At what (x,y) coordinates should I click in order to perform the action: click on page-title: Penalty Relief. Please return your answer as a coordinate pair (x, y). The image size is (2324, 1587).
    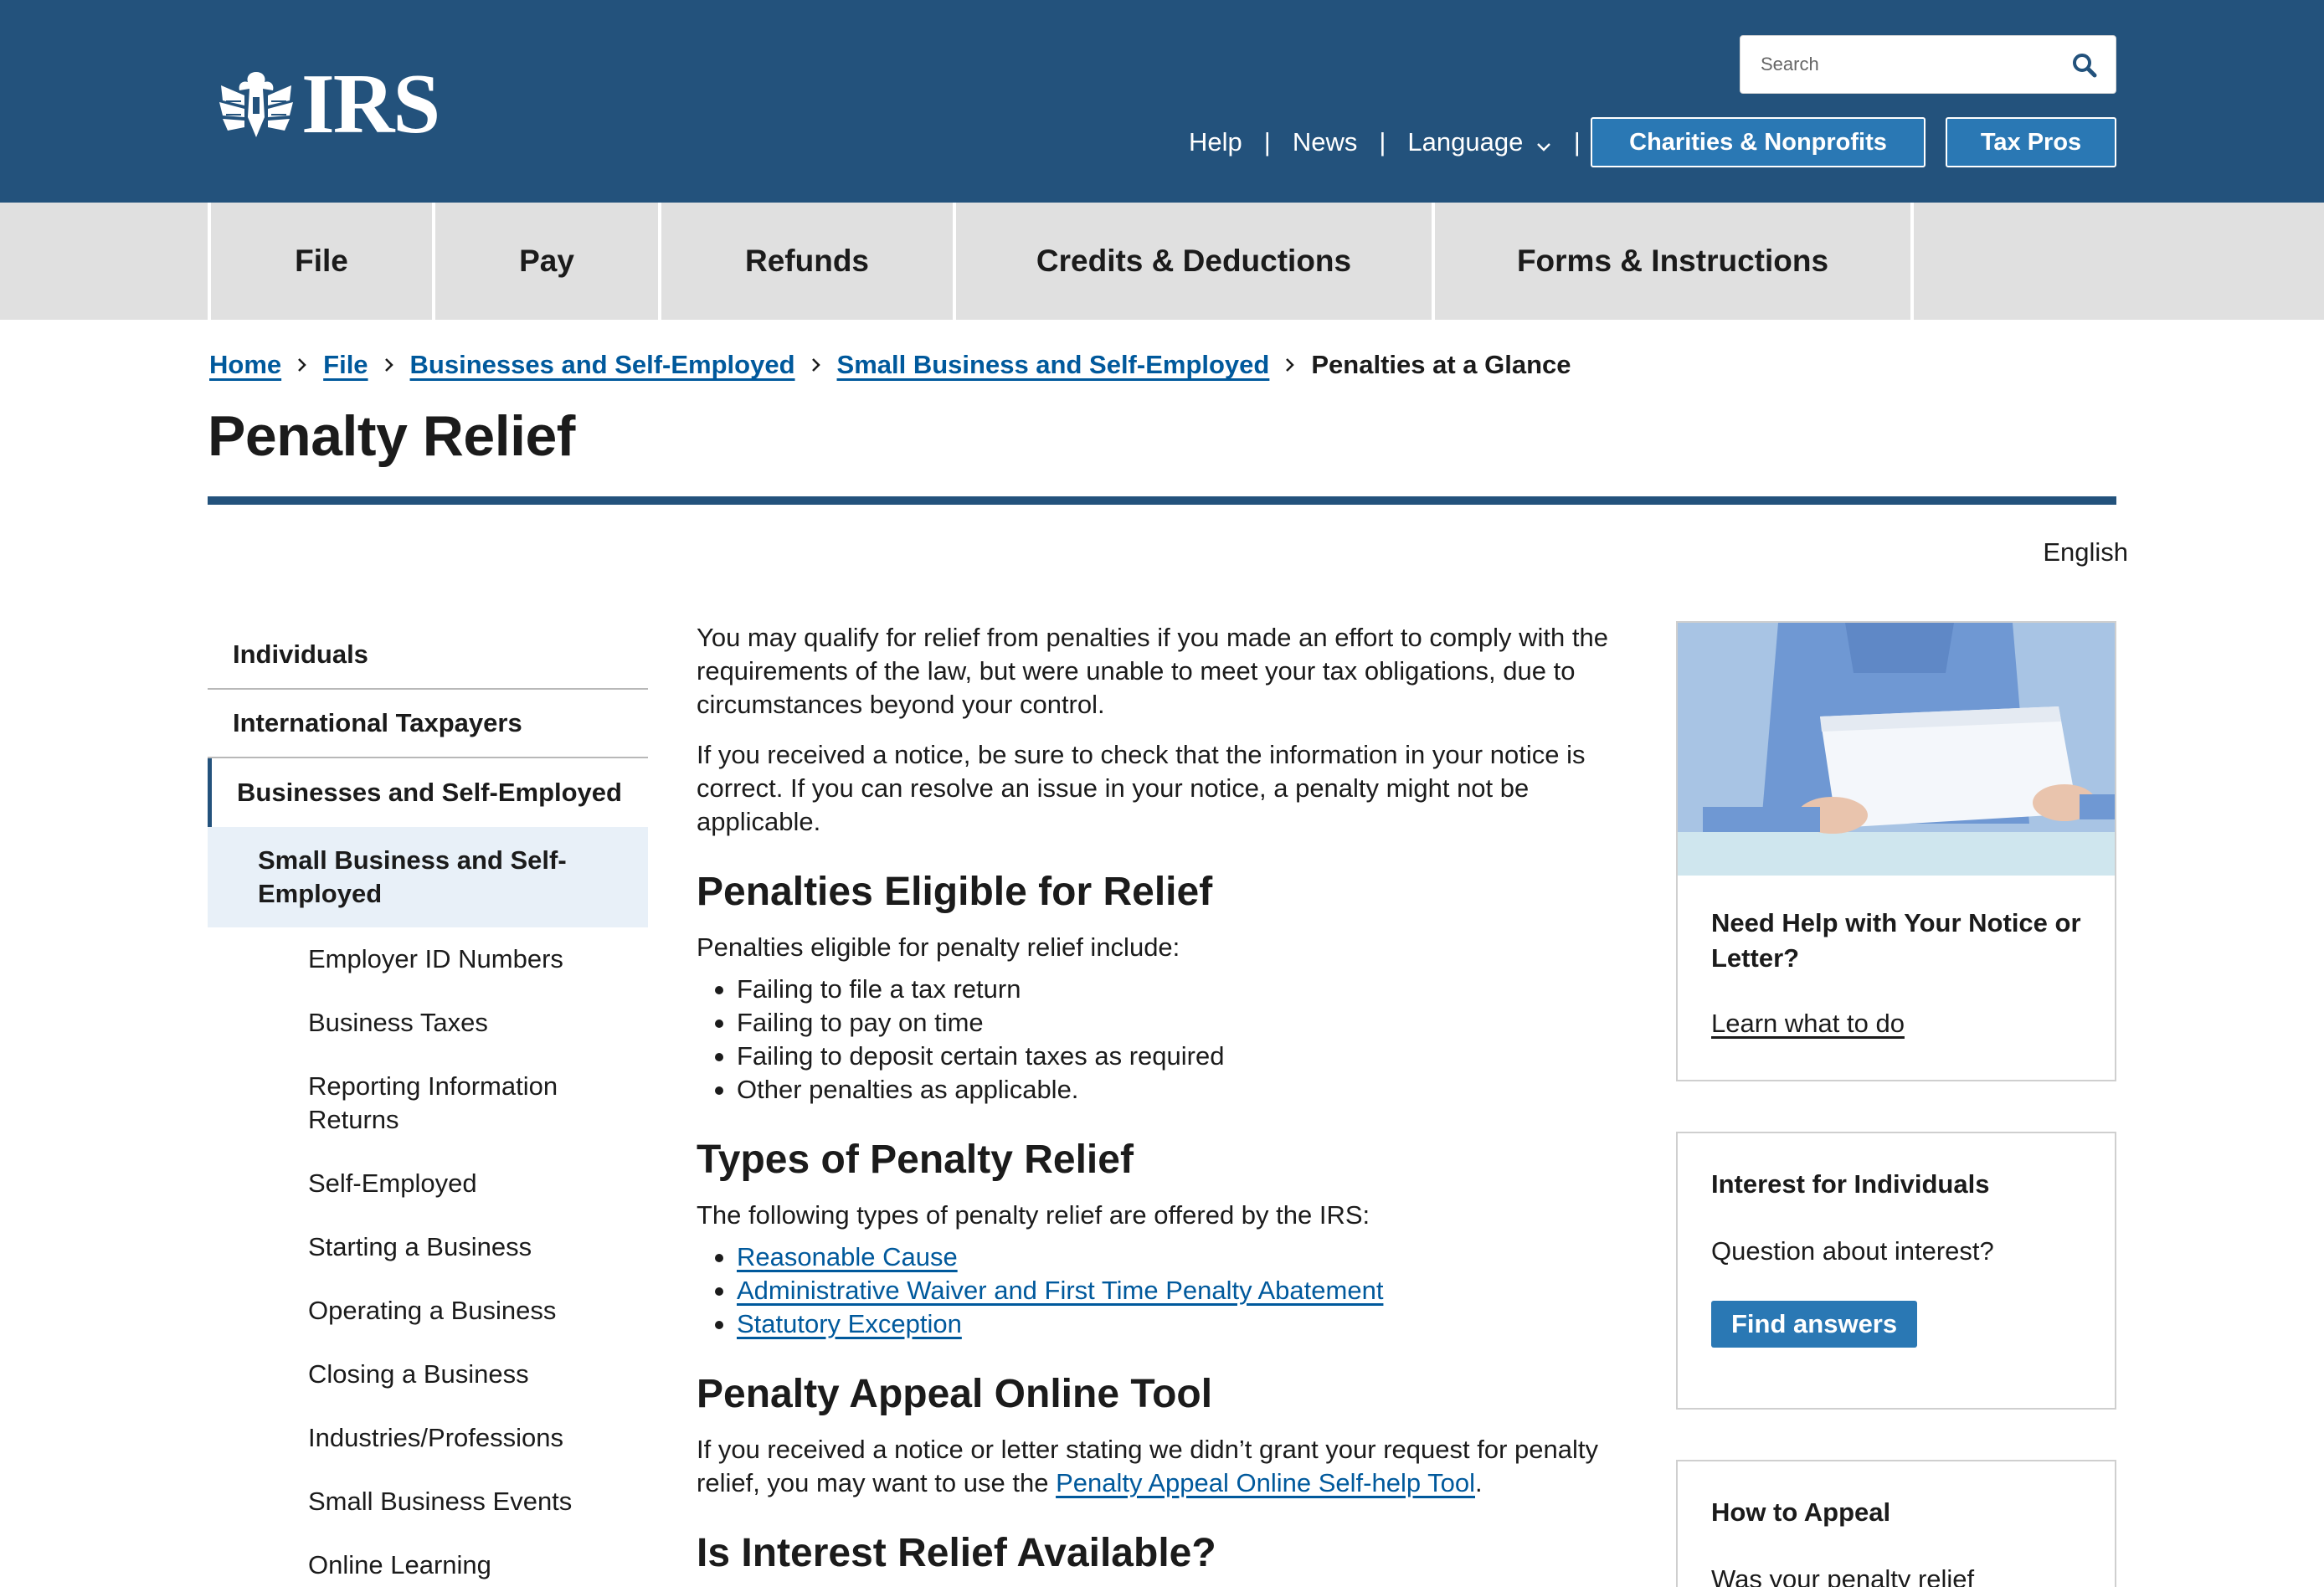
    Looking at the image, I should click on (391, 436).